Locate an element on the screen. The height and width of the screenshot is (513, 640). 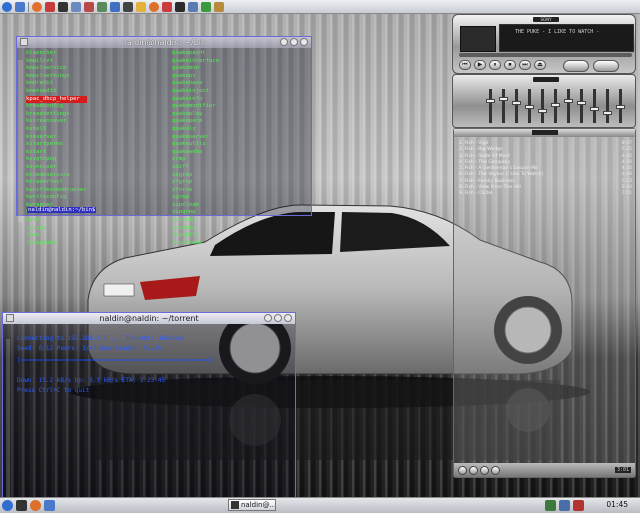
file-entry: kstartperms is located at coordinates (45, 144).